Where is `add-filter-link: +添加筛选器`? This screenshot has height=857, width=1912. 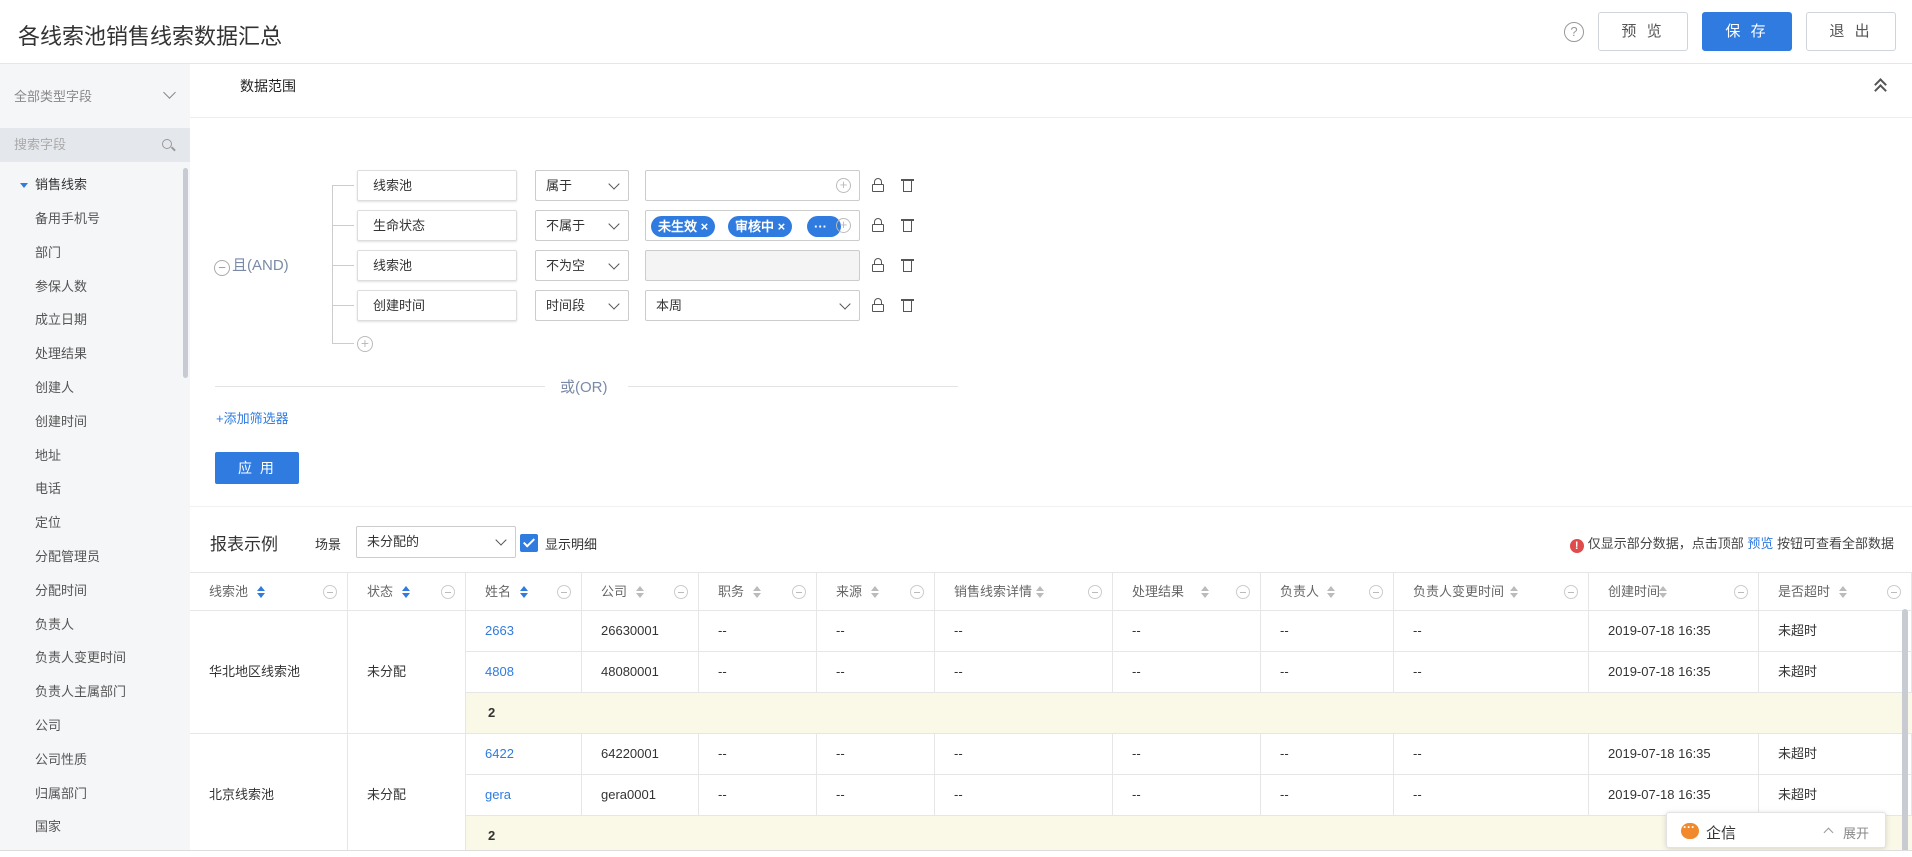 add-filter-link: +添加筛选器 is located at coordinates (252, 417).